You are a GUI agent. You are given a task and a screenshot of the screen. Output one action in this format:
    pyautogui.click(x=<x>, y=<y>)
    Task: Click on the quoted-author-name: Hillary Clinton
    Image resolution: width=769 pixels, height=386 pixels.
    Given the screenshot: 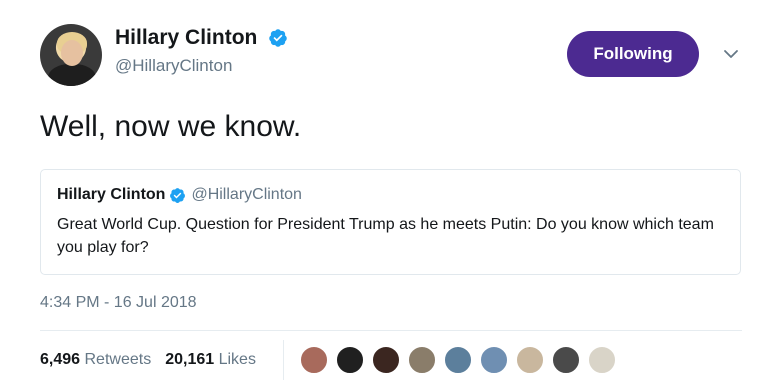 What is the action you would take?
    pyautogui.click(x=111, y=194)
    